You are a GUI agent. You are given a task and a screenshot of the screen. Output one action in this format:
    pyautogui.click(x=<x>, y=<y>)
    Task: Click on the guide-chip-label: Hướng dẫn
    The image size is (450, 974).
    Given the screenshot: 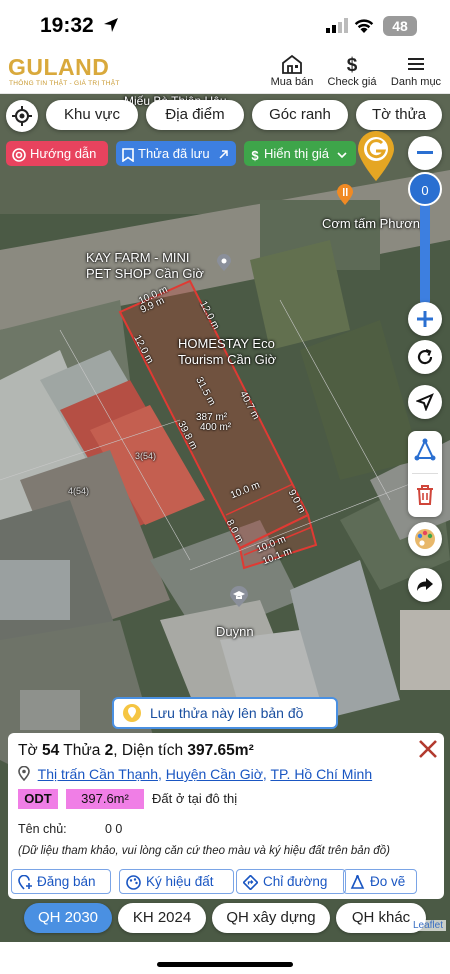 What is the action you would take?
    pyautogui.click(x=63, y=153)
    